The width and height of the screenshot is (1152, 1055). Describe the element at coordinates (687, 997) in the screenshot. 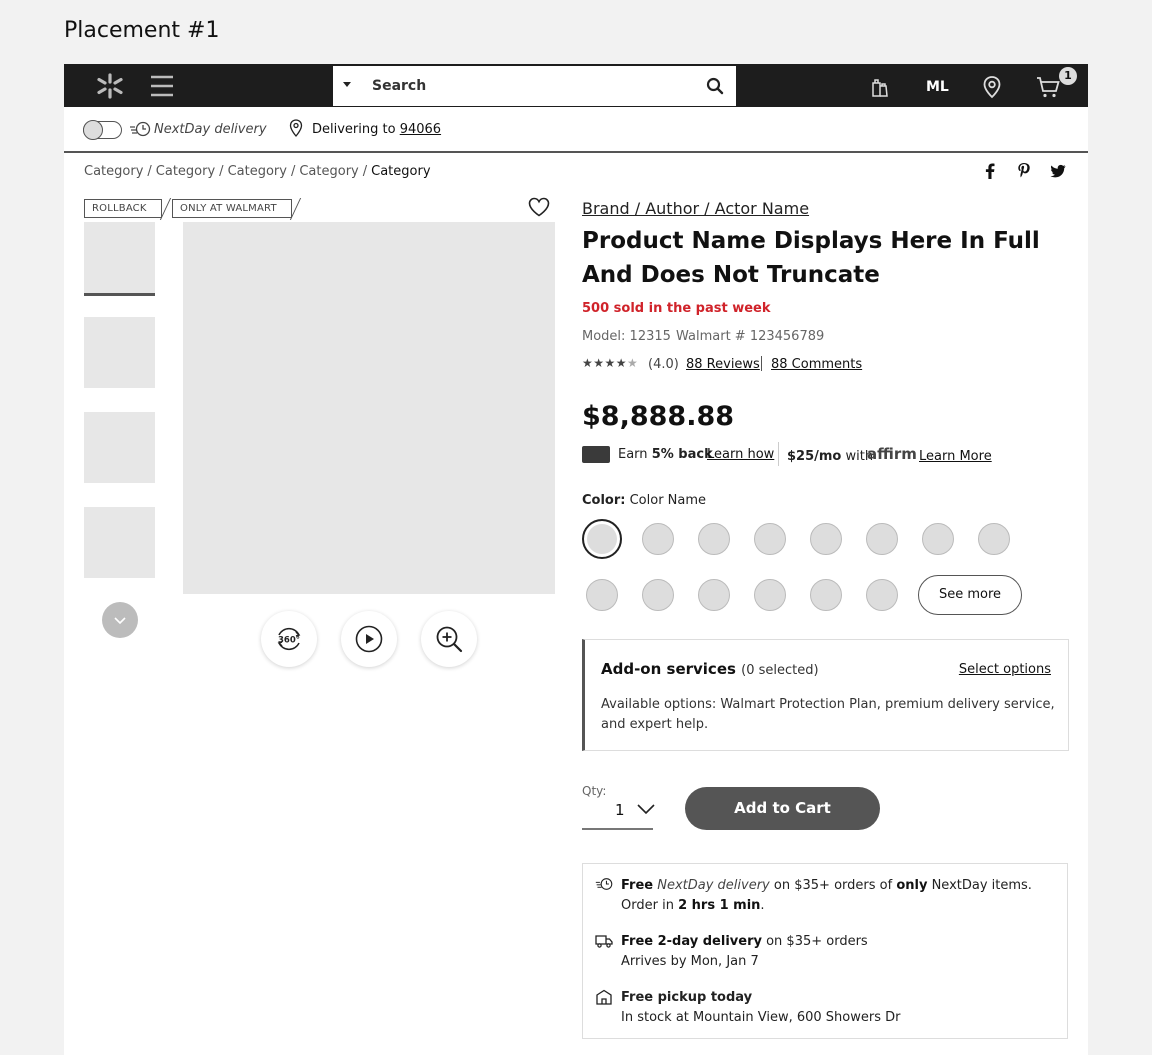

I see `pickup-offer-text: Free pickup today` at that location.